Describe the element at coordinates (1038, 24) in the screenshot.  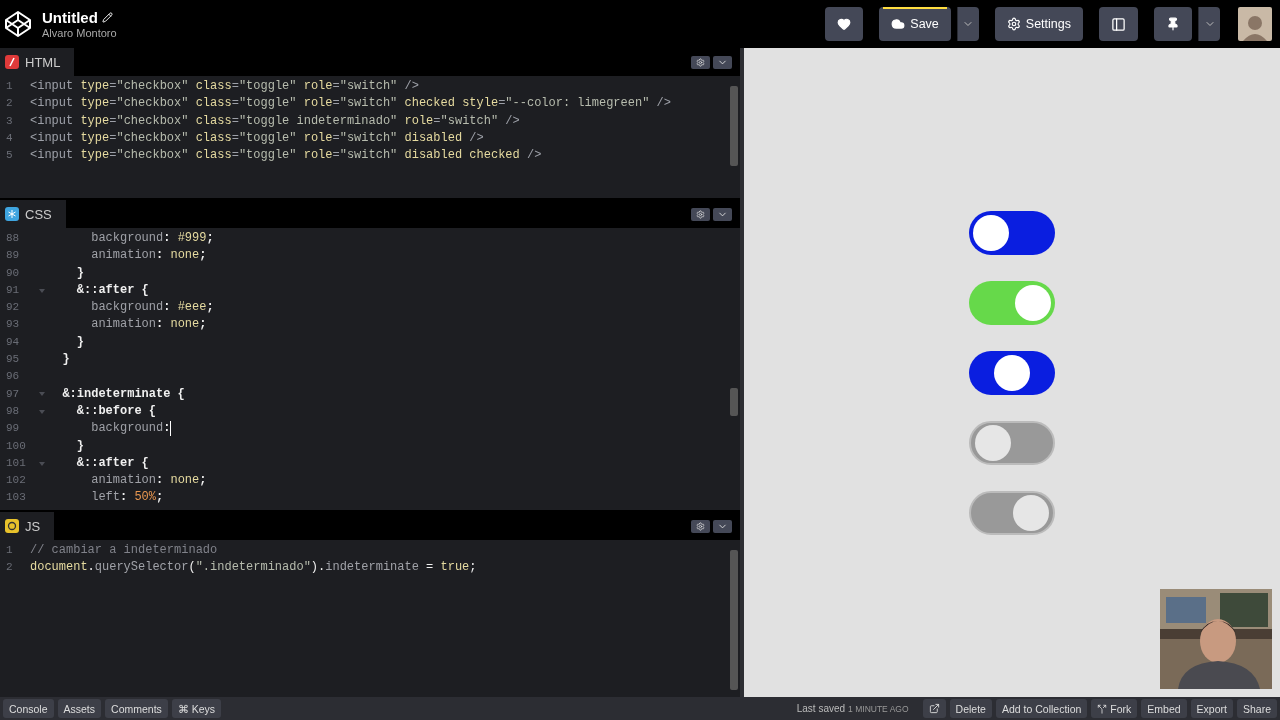
I see `settings-button: Settings` at that location.